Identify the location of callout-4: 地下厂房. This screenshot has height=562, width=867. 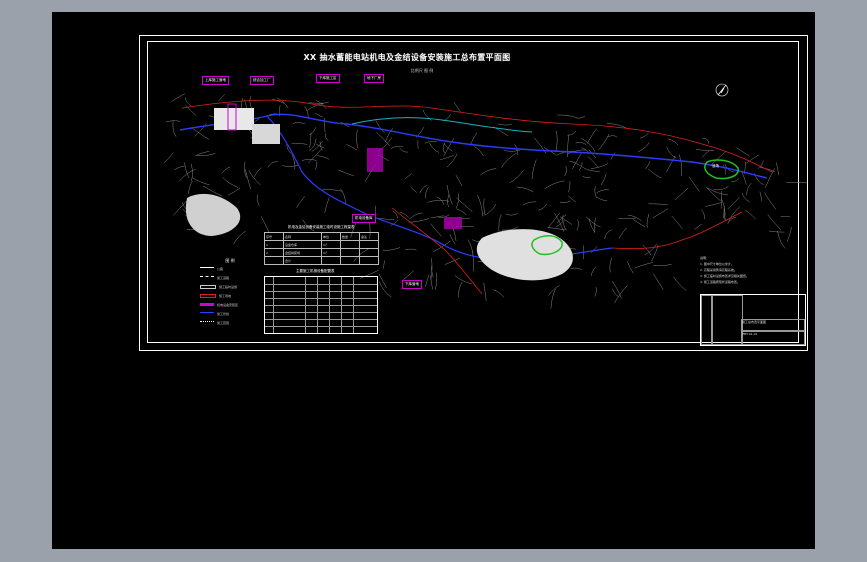
(374, 78).